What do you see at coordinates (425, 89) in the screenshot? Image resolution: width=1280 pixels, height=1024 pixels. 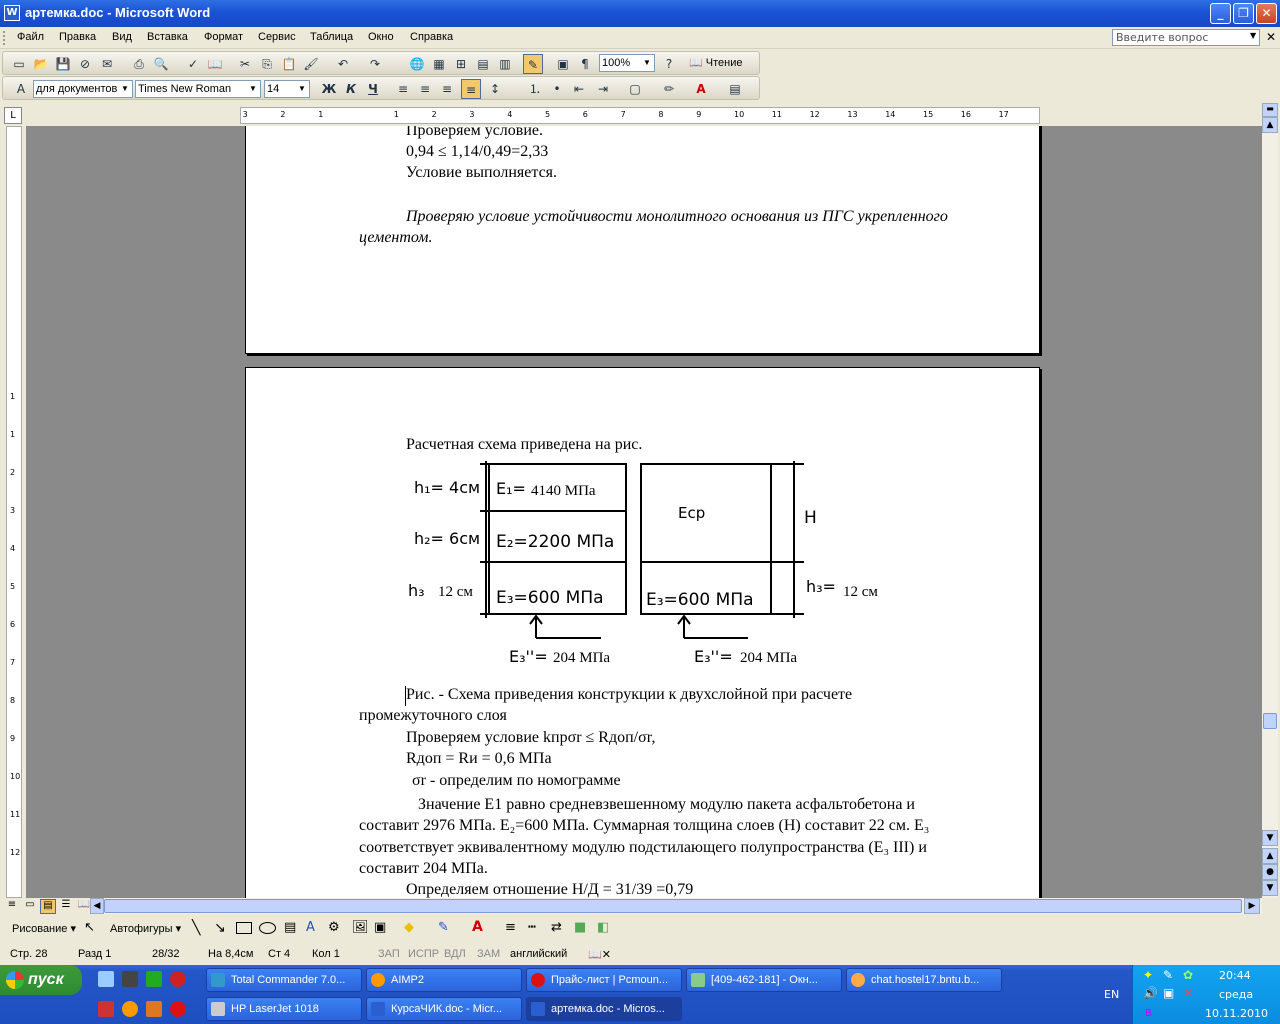 I see `align-center-icon: ≡` at bounding box center [425, 89].